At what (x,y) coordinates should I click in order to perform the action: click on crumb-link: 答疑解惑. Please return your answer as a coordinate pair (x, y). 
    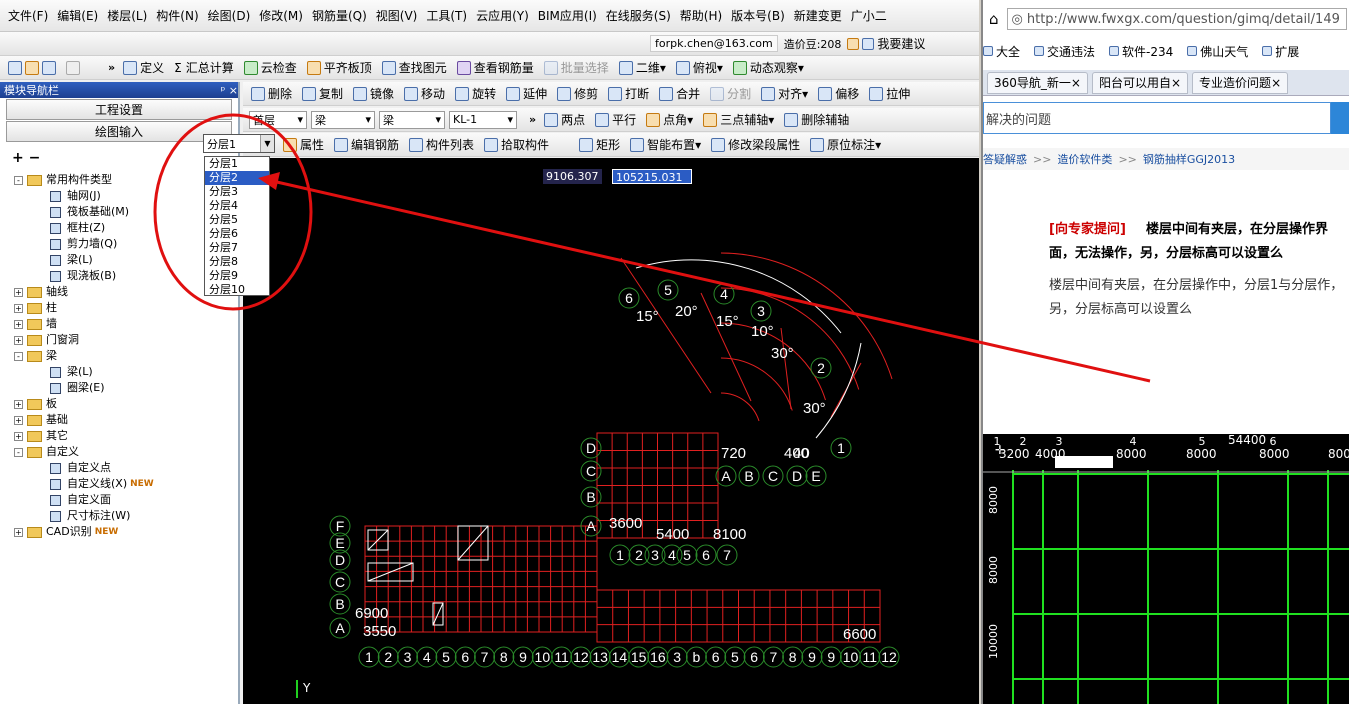
    Looking at the image, I should click on (1005, 159).